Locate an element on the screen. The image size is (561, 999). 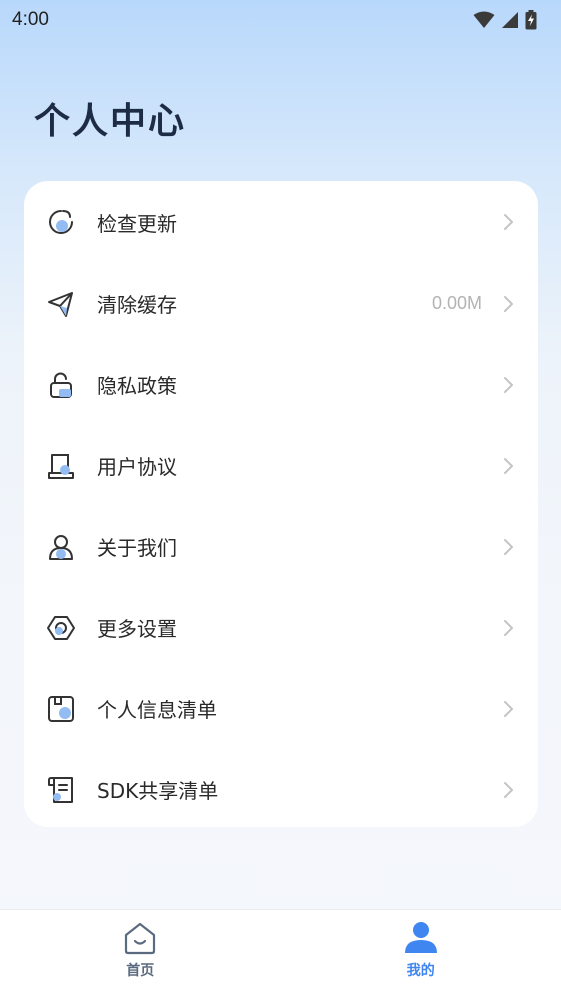
page-title: 个人中心 is located at coordinates (110, 121).